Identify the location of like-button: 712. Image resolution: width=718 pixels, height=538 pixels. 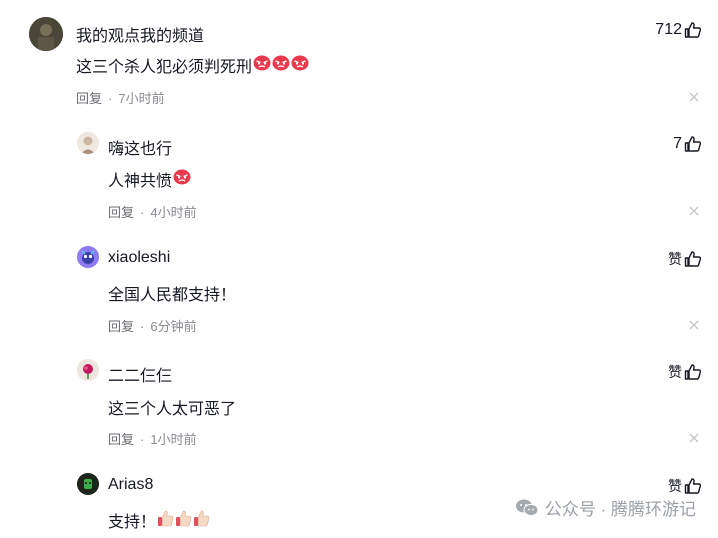
(678, 30).